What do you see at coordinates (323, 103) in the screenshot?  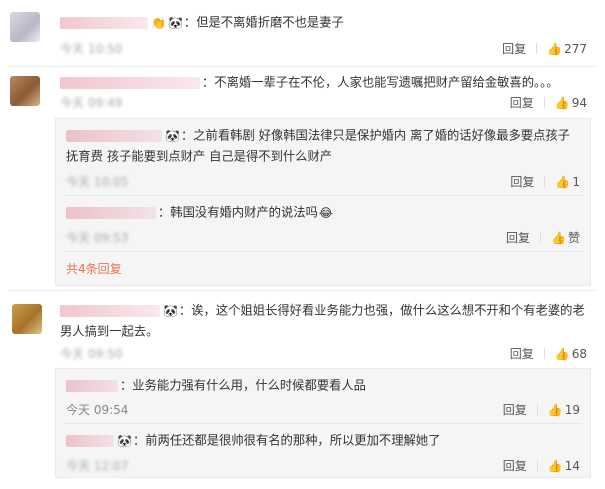 I see `comment-meta: 今天 09:49 回复 👍 94` at bounding box center [323, 103].